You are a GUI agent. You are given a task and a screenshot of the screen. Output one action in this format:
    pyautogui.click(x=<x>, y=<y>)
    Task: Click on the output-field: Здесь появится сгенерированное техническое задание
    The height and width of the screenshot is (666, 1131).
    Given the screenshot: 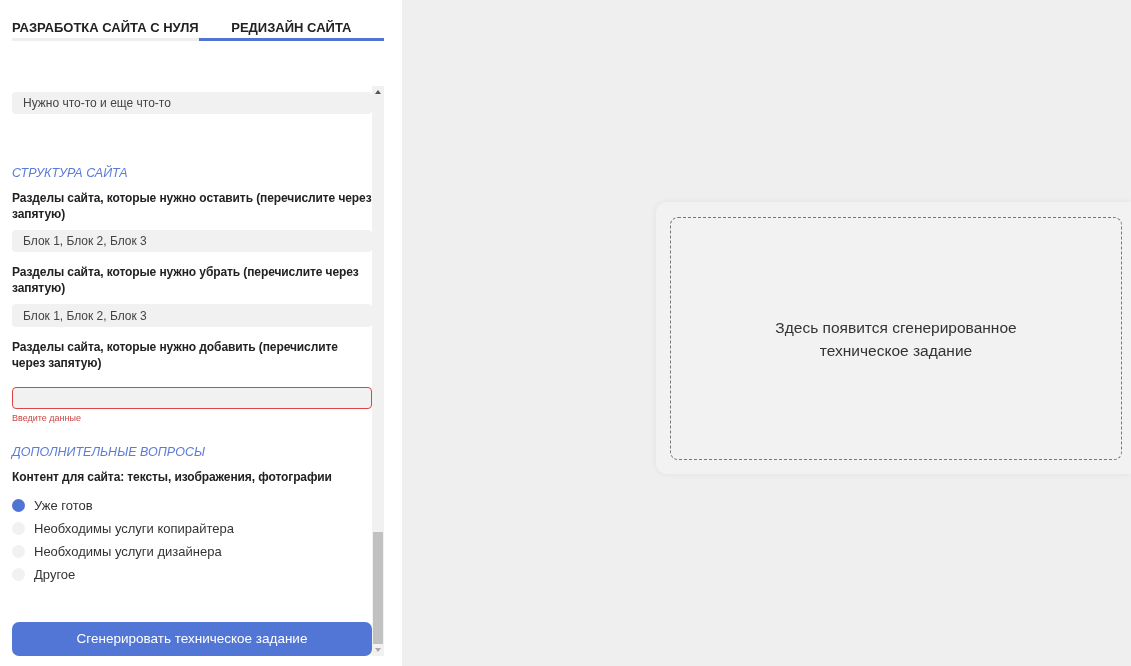 What is the action you would take?
    pyautogui.click(x=896, y=338)
    